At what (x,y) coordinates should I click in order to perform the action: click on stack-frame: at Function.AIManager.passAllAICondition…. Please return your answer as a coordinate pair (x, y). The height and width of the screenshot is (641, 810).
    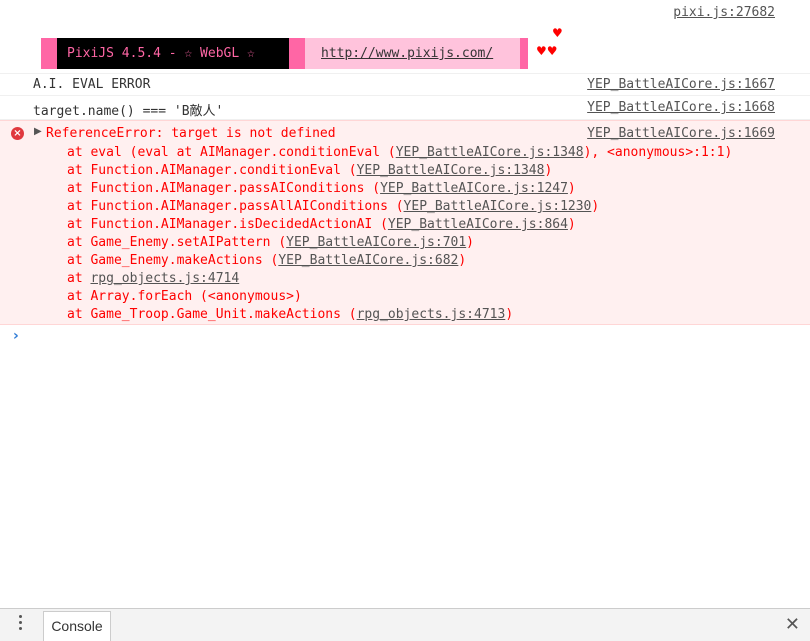
    Looking at the image, I should click on (333, 206).